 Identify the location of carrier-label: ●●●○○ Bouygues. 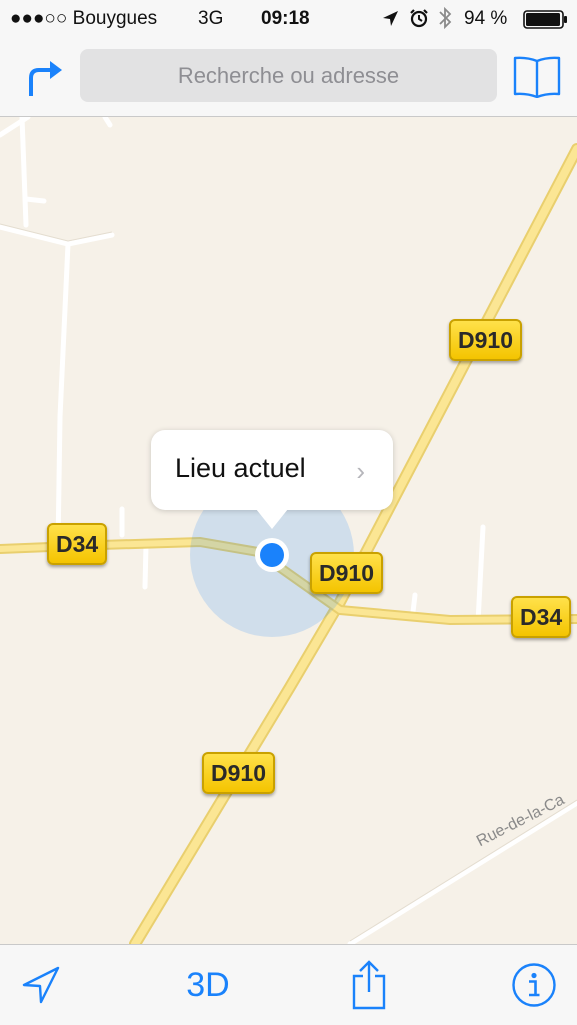
(84, 18).